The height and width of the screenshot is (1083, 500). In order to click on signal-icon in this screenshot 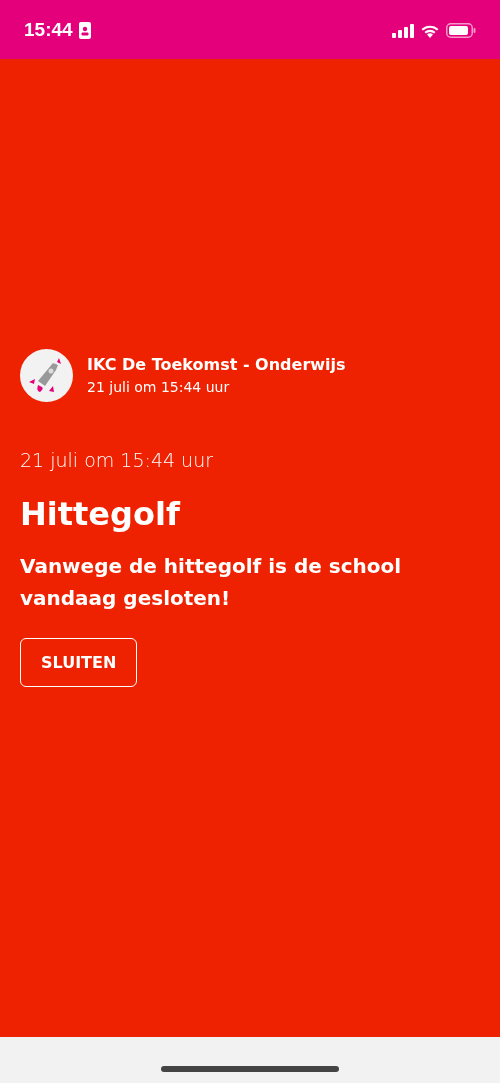, I will do `click(403, 30)`.